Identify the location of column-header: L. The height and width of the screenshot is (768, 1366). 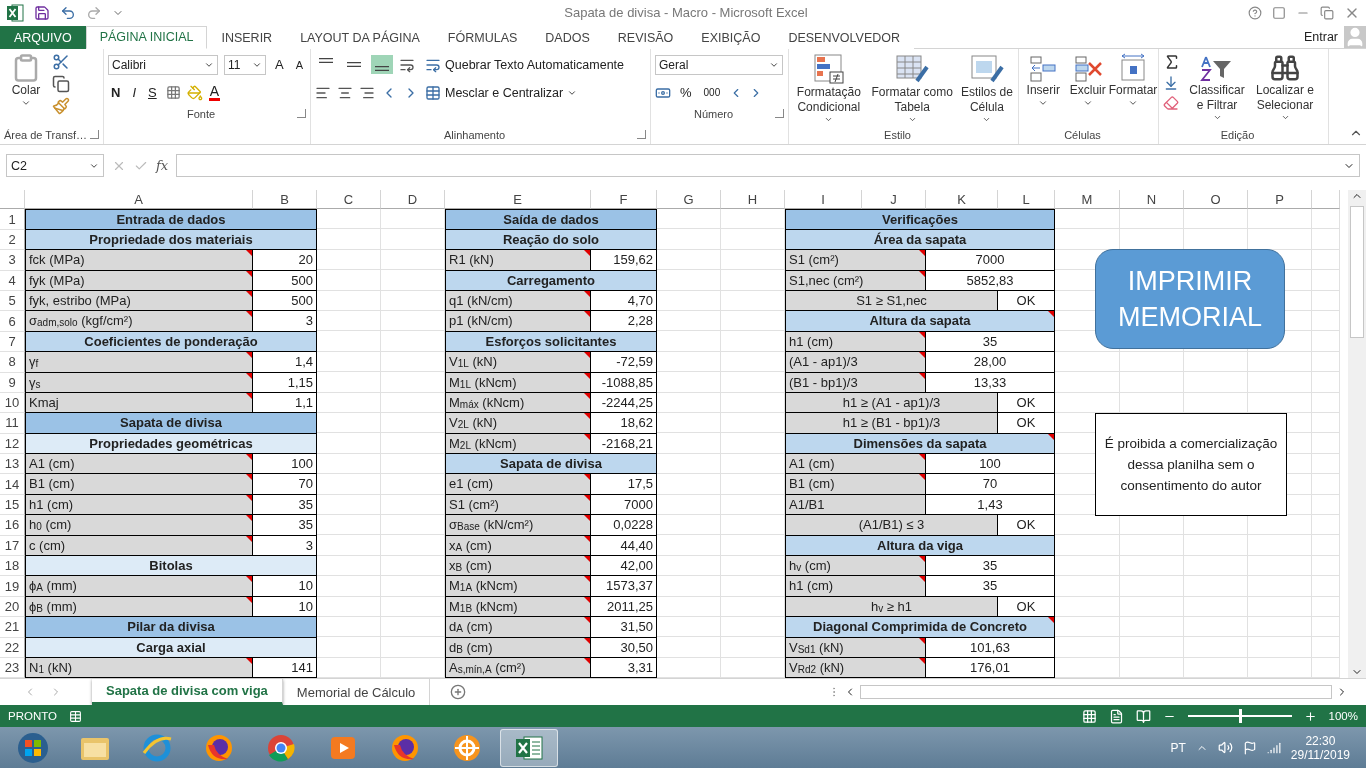
(1026, 200).